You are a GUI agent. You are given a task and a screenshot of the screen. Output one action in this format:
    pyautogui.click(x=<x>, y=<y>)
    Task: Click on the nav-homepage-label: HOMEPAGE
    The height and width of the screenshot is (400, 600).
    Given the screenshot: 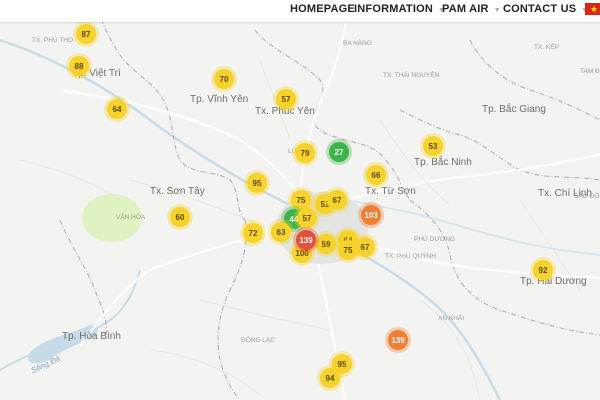 What is the action you would take?
    pyautogui.click(x=322, y=9)
    